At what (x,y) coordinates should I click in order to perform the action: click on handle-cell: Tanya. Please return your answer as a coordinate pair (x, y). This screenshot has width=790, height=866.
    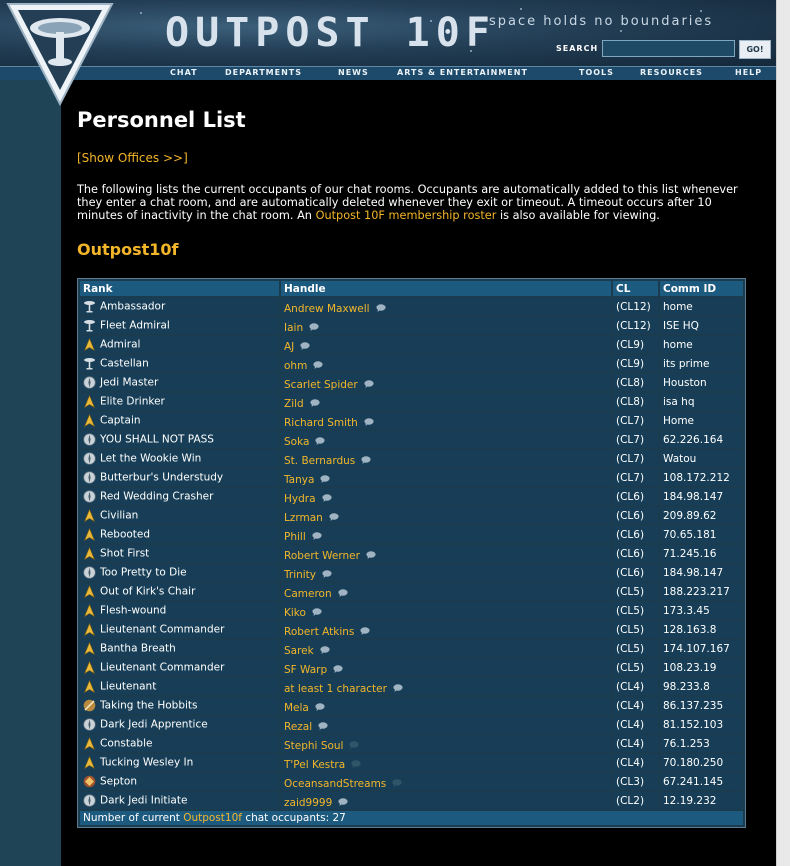
    Looking at the image, I should click on (446, 477).